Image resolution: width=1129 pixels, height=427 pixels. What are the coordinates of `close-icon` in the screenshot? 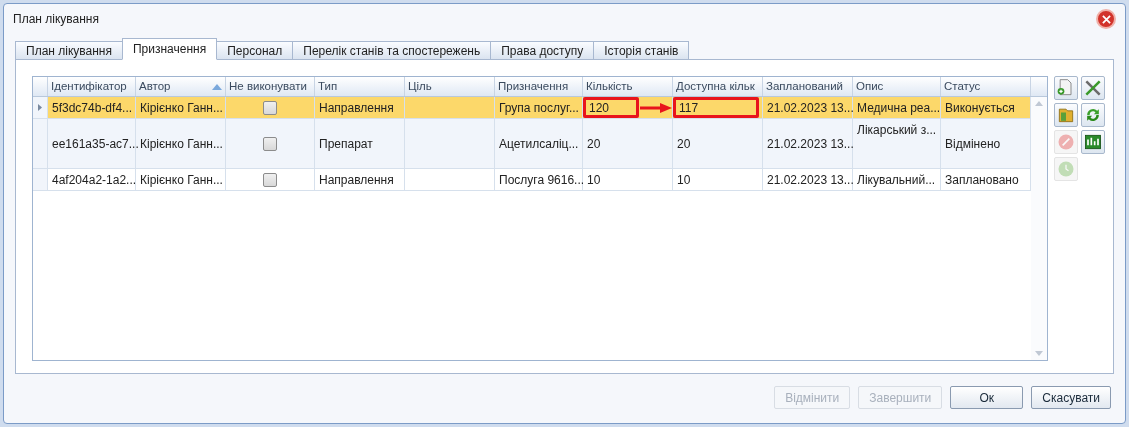 It's located at (1106, 19).